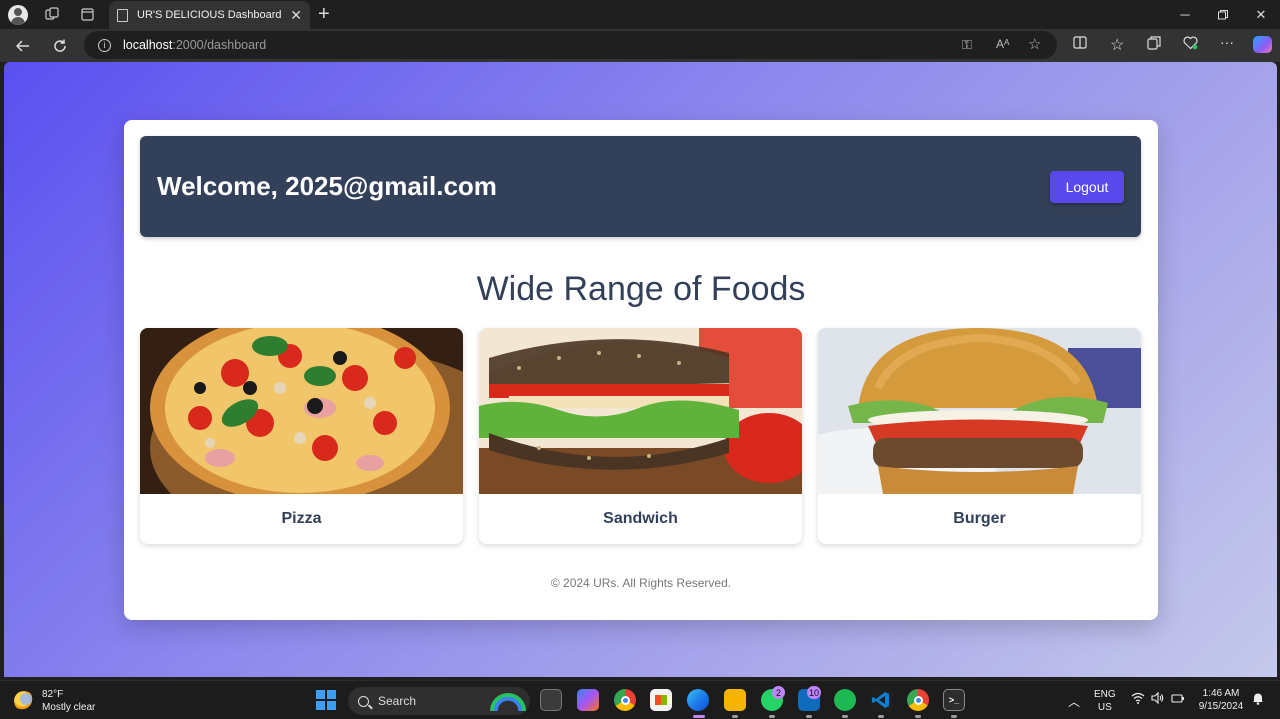  What do you see at coordinates (363, 701) in the screenshot?
I see `search-icon` at bounding box center [363, 701].